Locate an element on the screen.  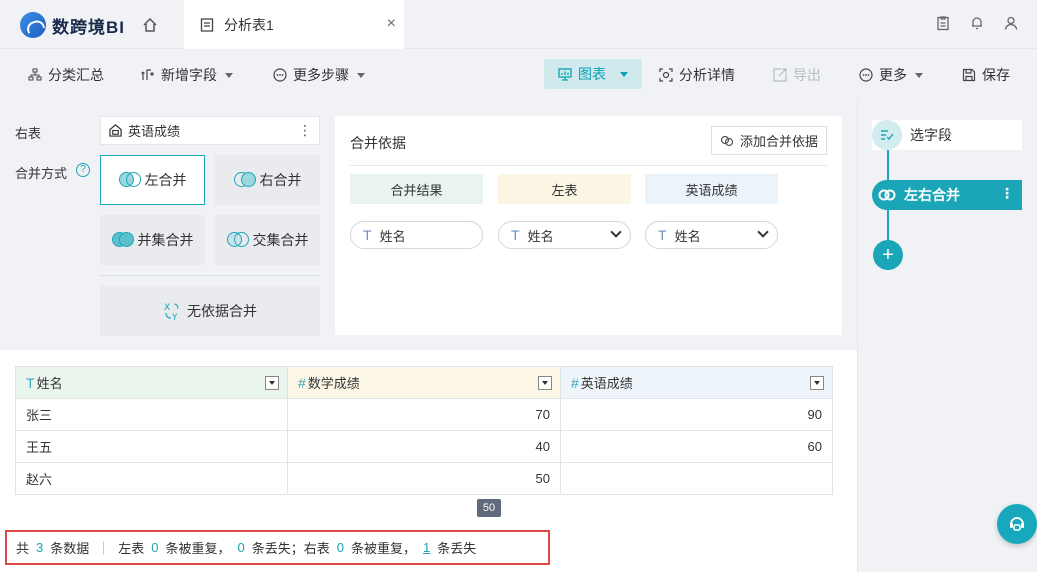
number-type-icon: # is located at coordinates (302, 383).